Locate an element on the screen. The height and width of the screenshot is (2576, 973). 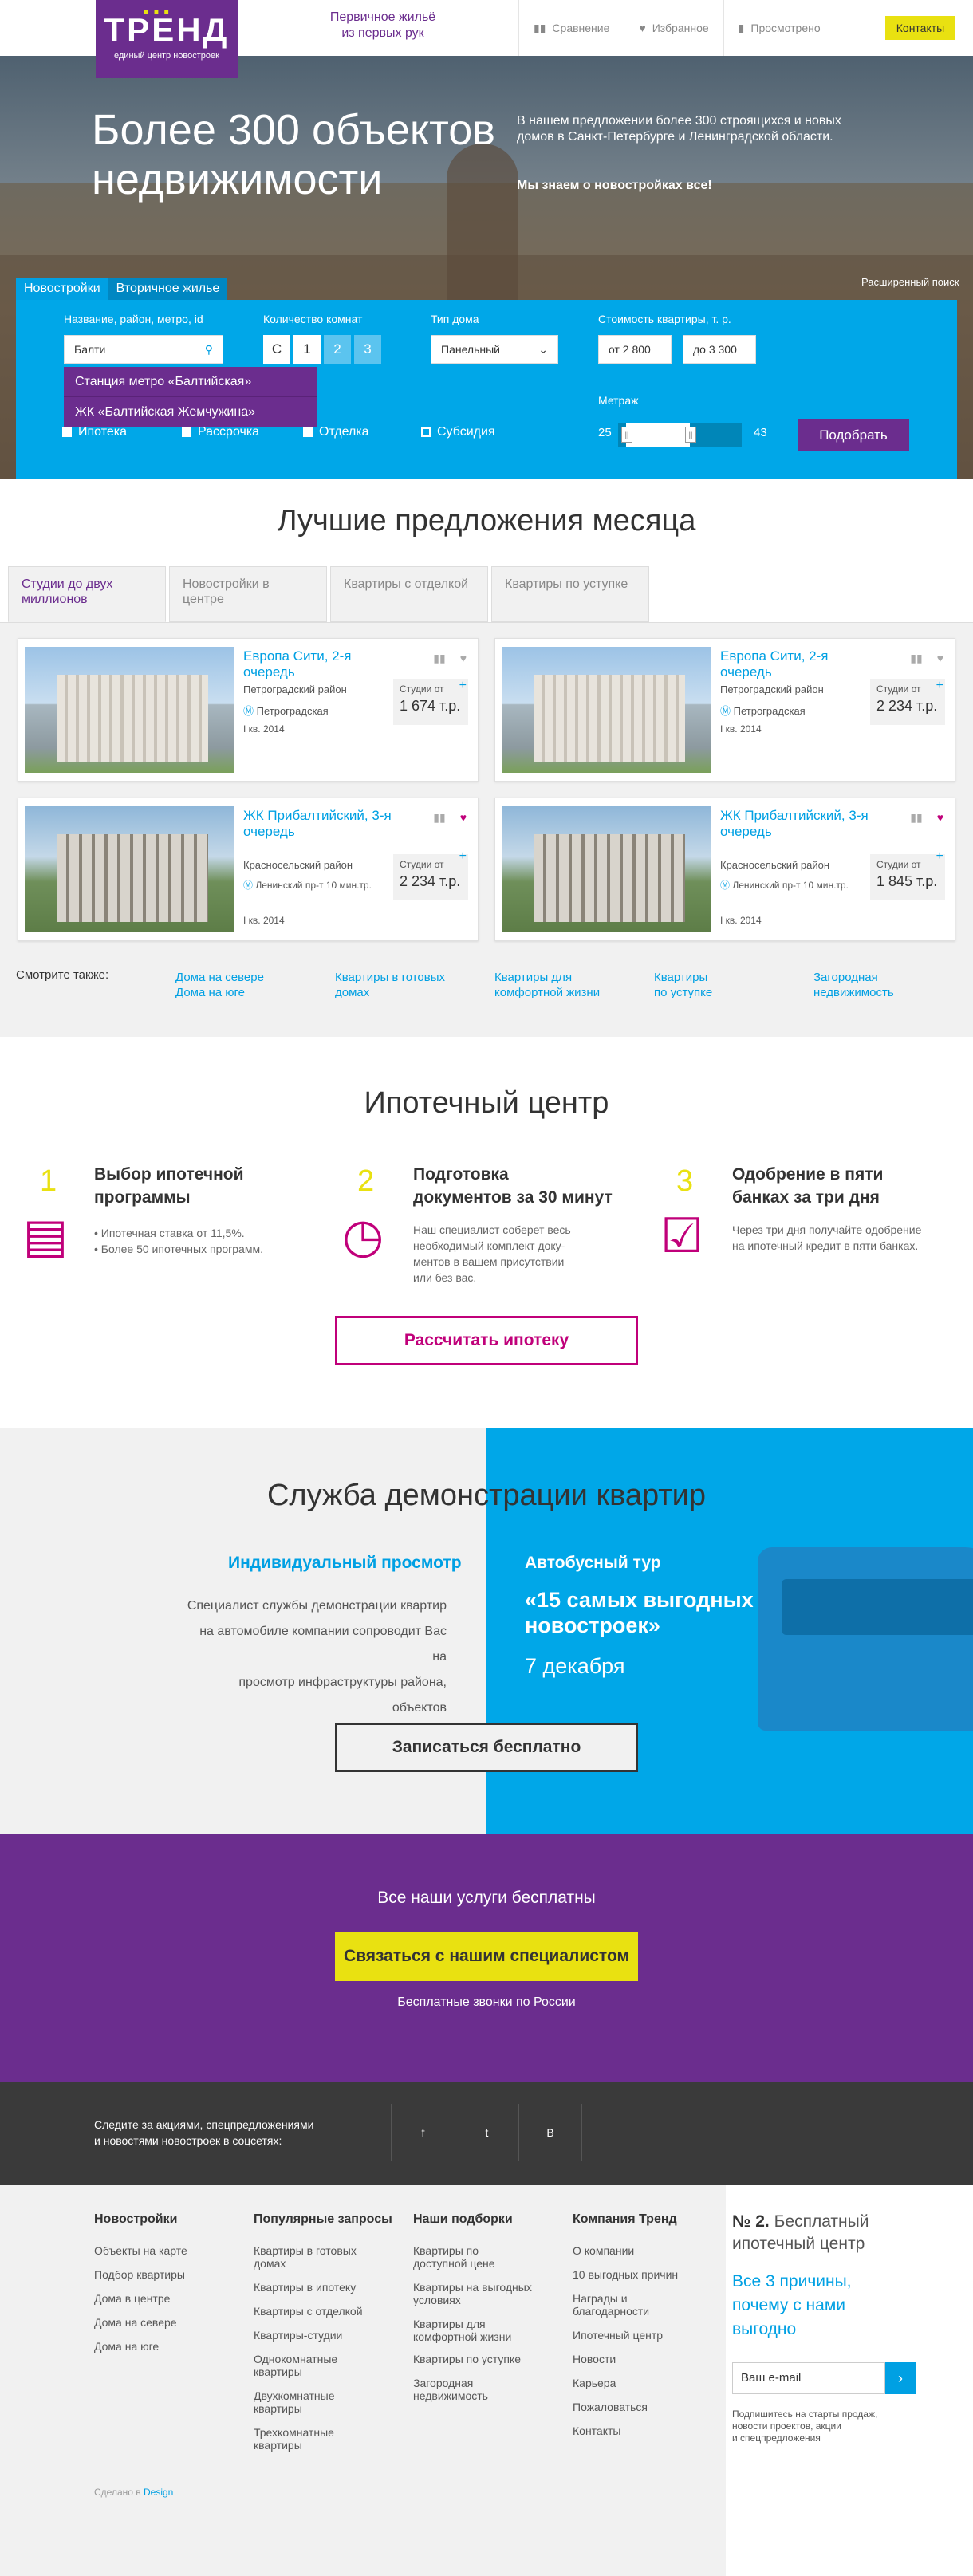
tab-secondary: Вторичное жилье is located at coordinates (168, 289).